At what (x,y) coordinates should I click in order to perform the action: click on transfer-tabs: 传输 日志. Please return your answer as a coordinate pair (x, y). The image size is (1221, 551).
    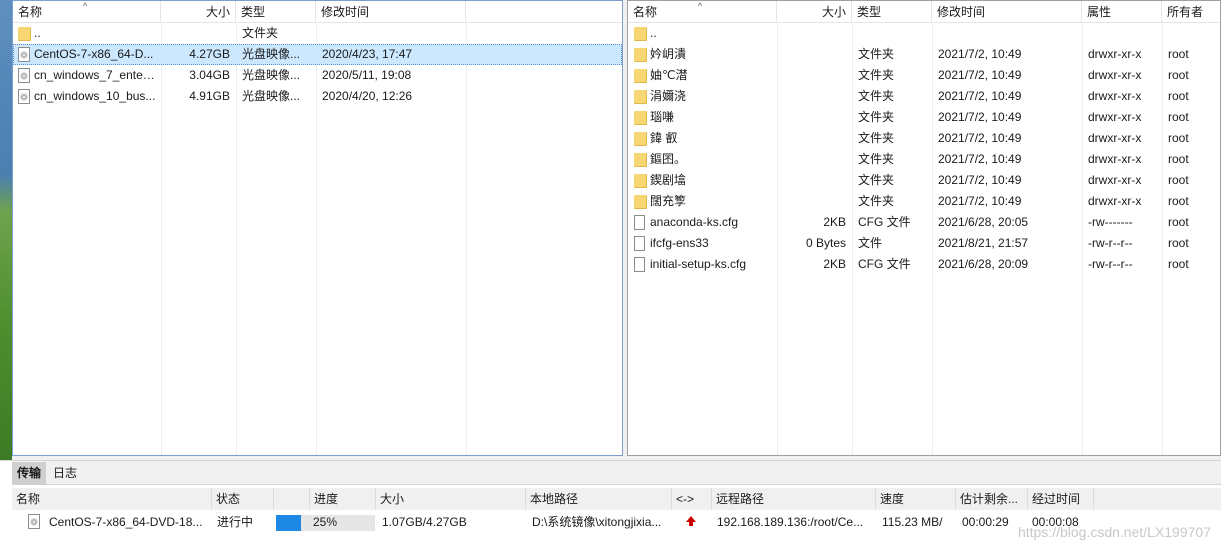
    Looking at the image, I should click on (616, 473).